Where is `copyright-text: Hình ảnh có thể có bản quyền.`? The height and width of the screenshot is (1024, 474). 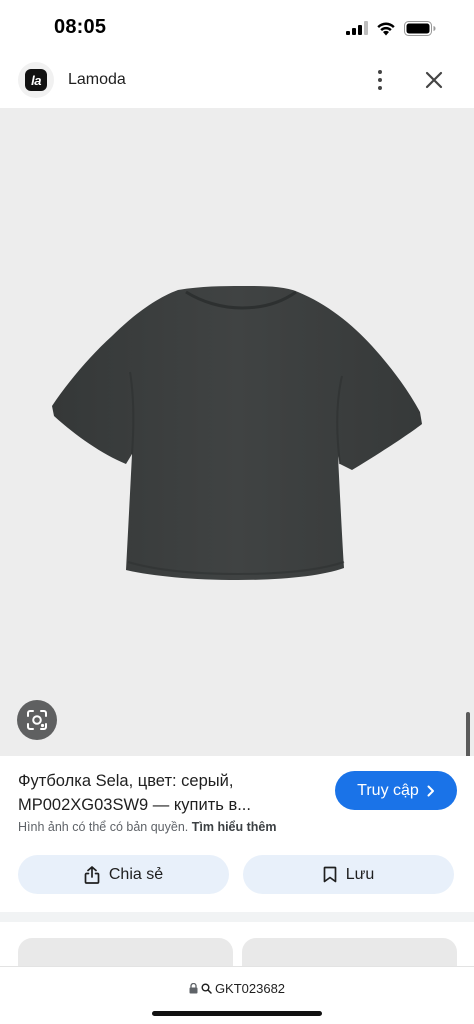 copyright-text: Hình ảnh có thể có bản quyền. is located at coordinates (103, 827).